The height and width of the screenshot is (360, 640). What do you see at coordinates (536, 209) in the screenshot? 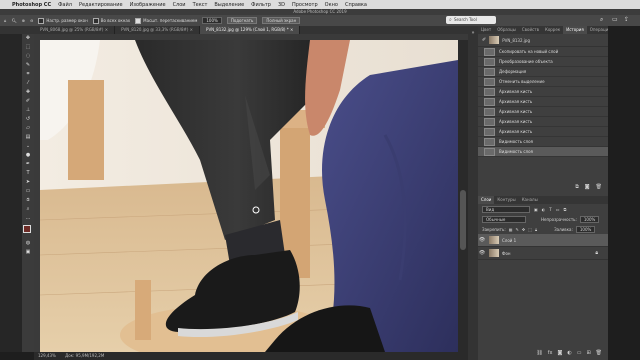
I see `filter-pixel-icon: ▣` at bounding box center [536, 209].